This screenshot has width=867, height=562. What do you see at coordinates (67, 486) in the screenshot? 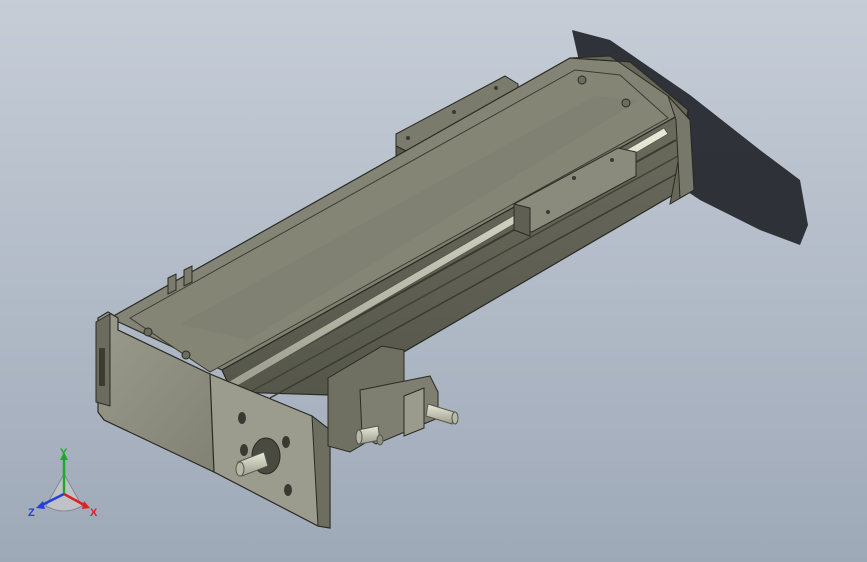
I see `coordinate-triad: Y X Z` at bounding box center [67, 486].